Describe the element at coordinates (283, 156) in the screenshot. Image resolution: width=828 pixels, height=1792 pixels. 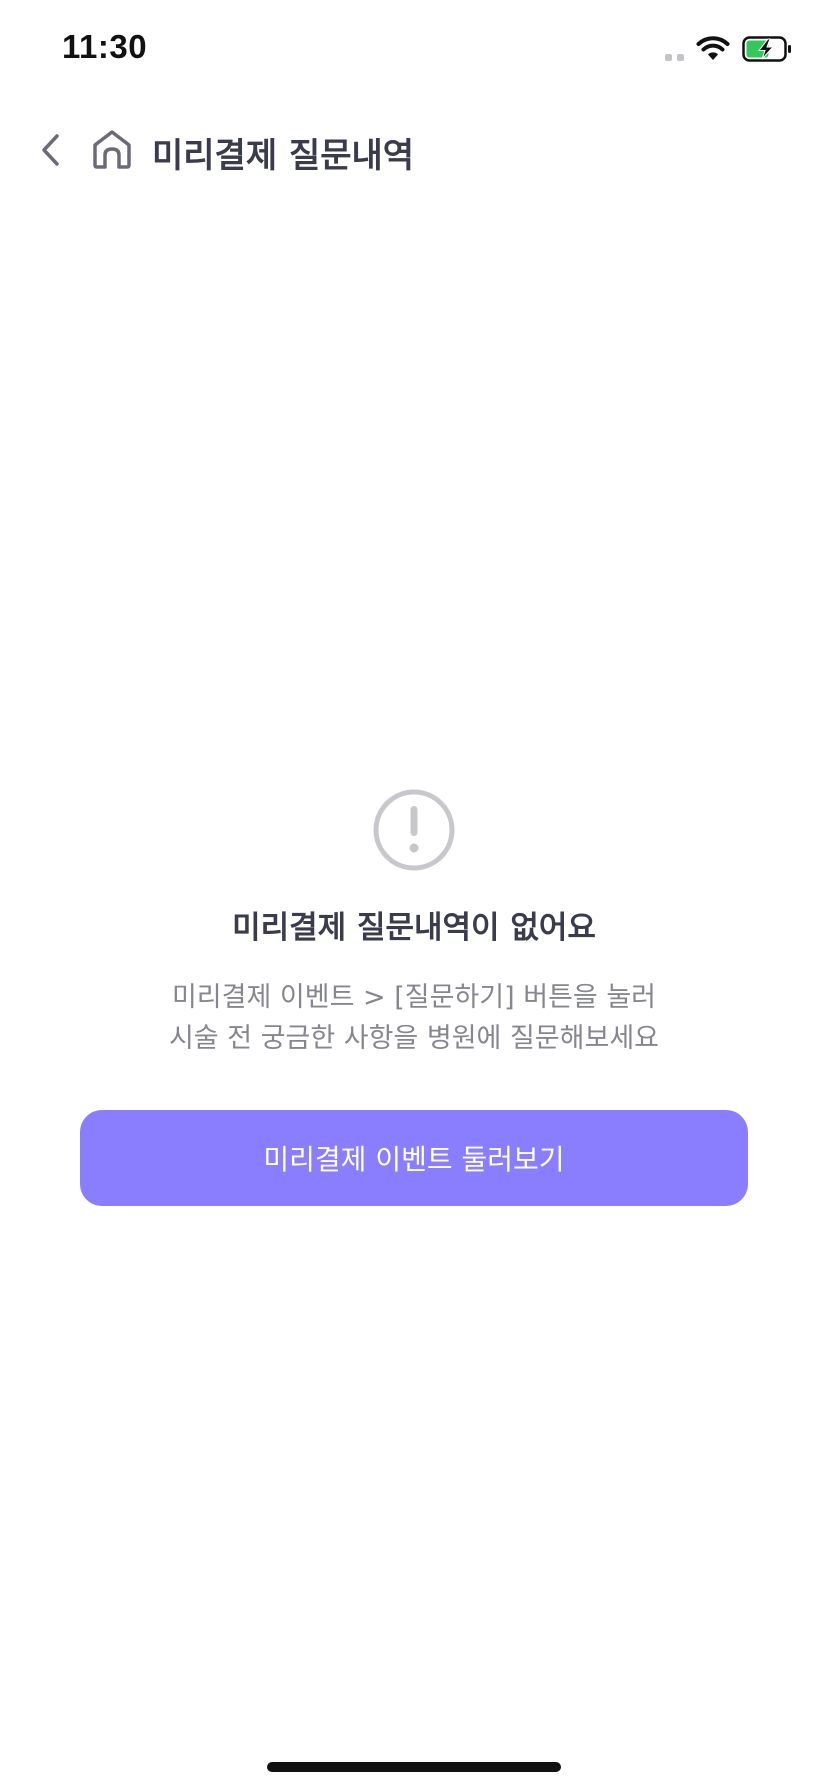
I see `page-title: 미리결제 질문내역` at that location.